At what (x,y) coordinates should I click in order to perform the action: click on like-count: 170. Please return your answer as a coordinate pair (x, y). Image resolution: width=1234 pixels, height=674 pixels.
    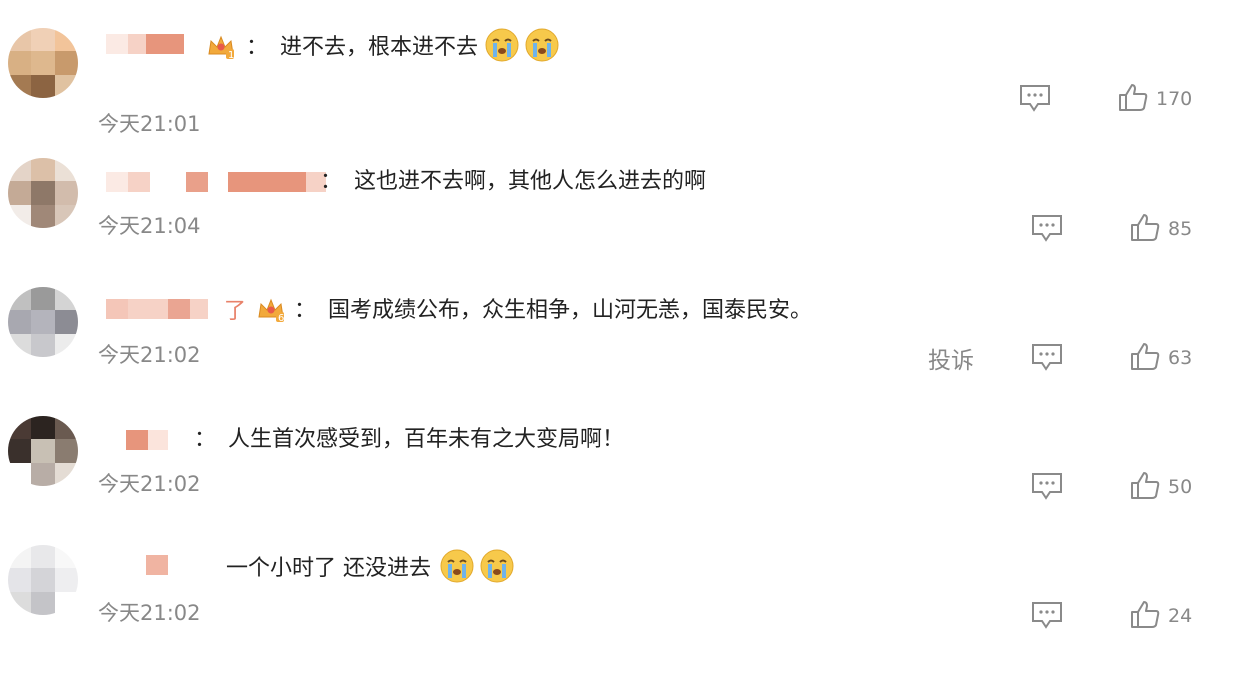
    Looking at the image, I should click on (1174, 99).